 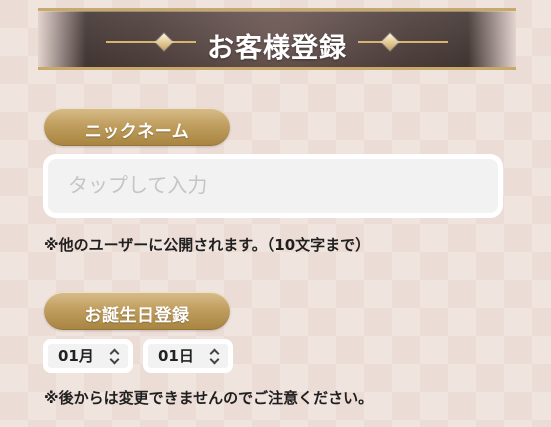 I want to click on page-header: お客様登録, so click(x=277, y=39).